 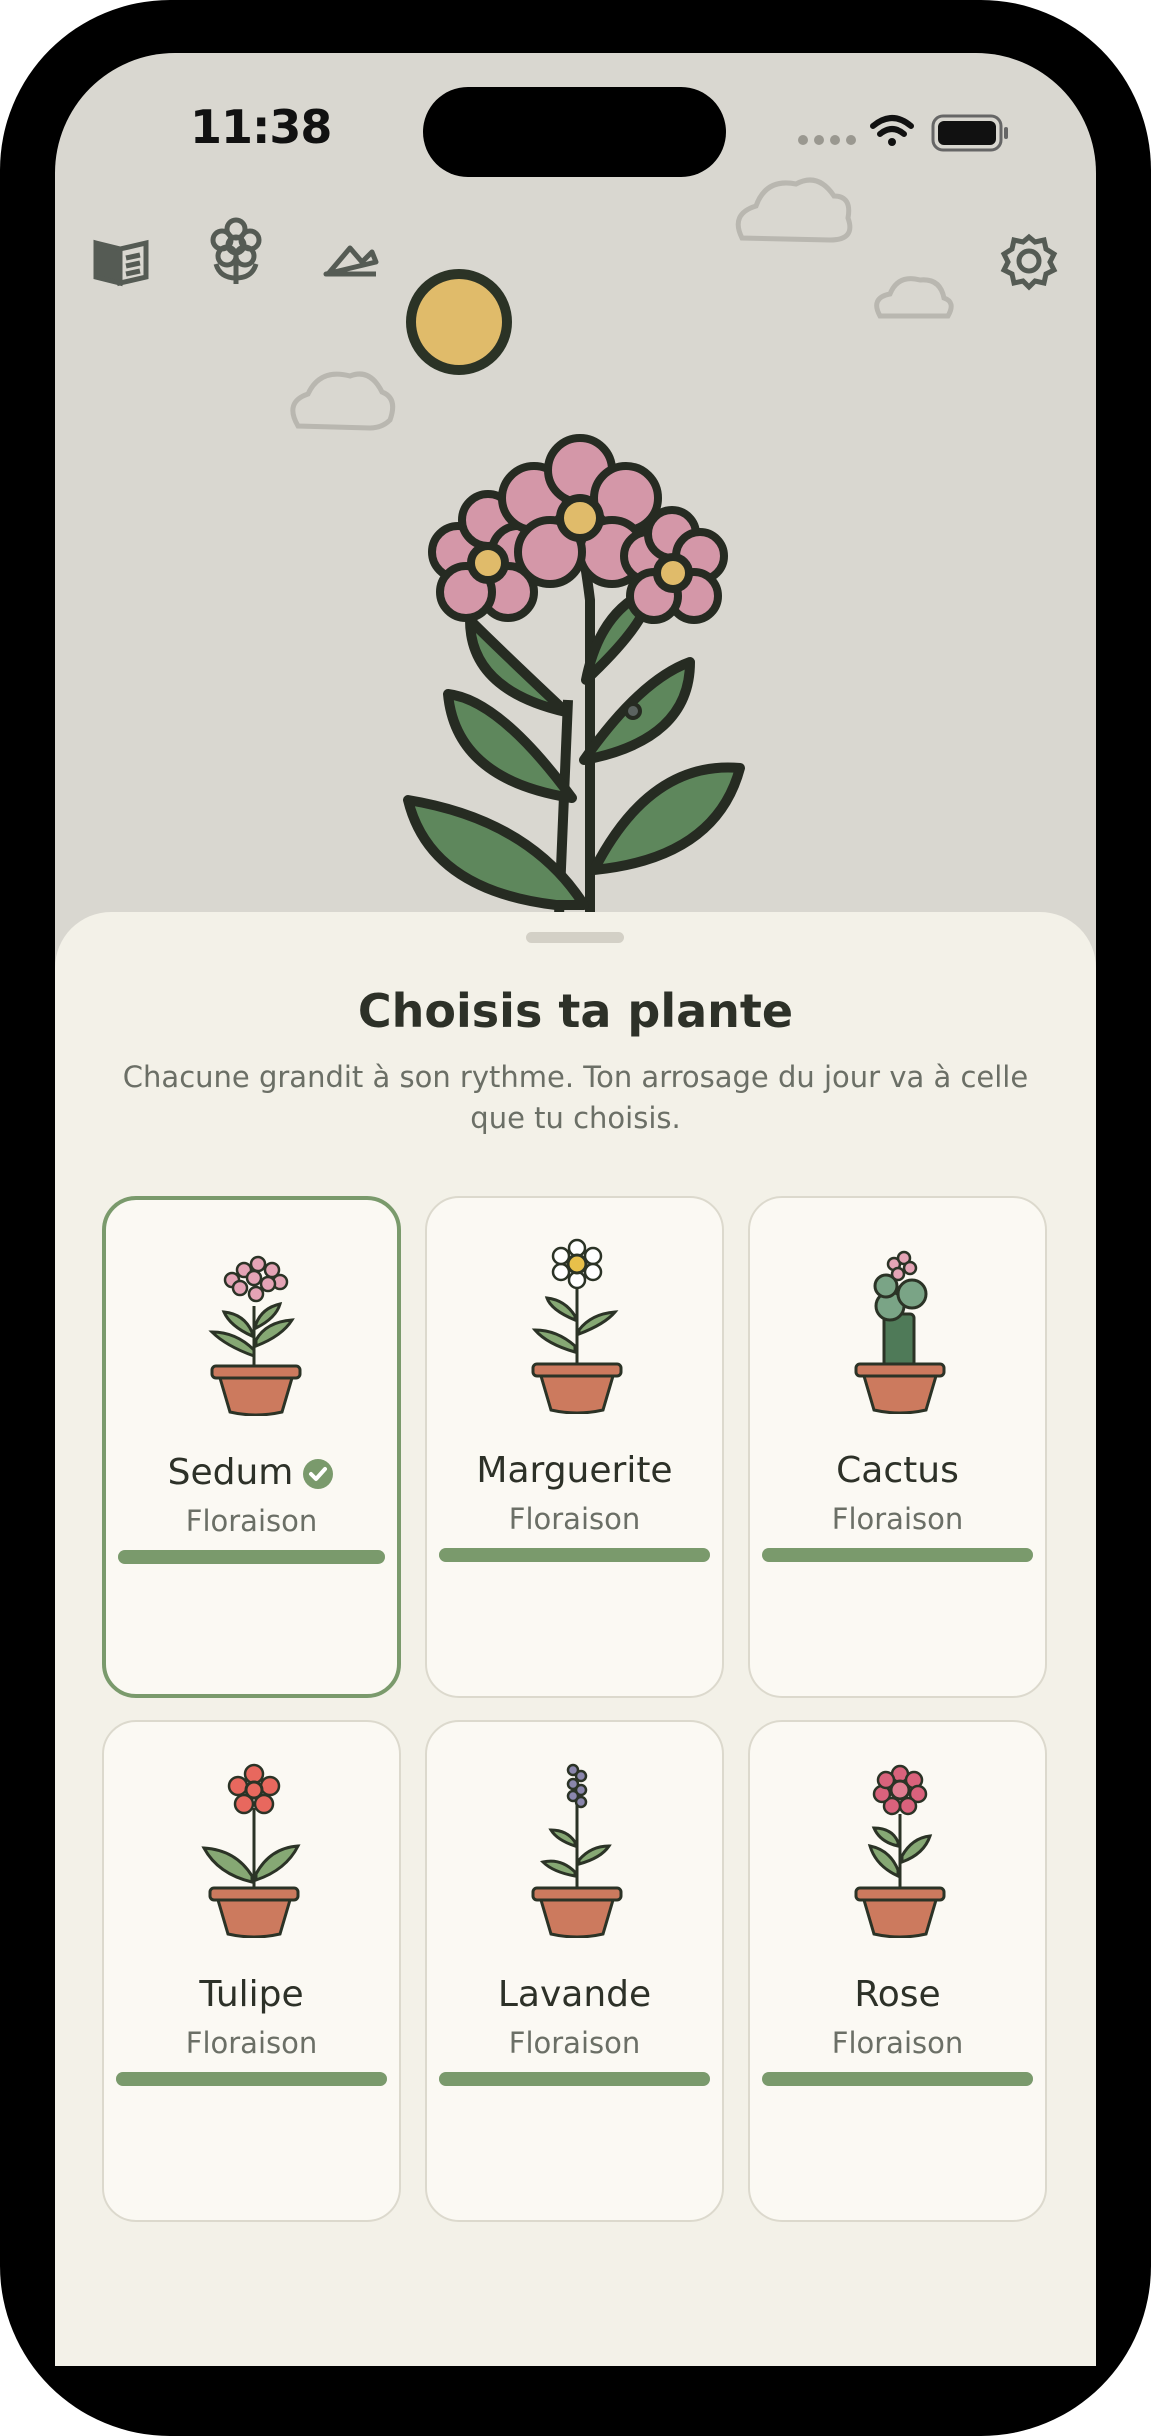 What do you see at coordinates (236, 250) in the screenshot?
I see `flower-icon` at bounding box center [236, 250].